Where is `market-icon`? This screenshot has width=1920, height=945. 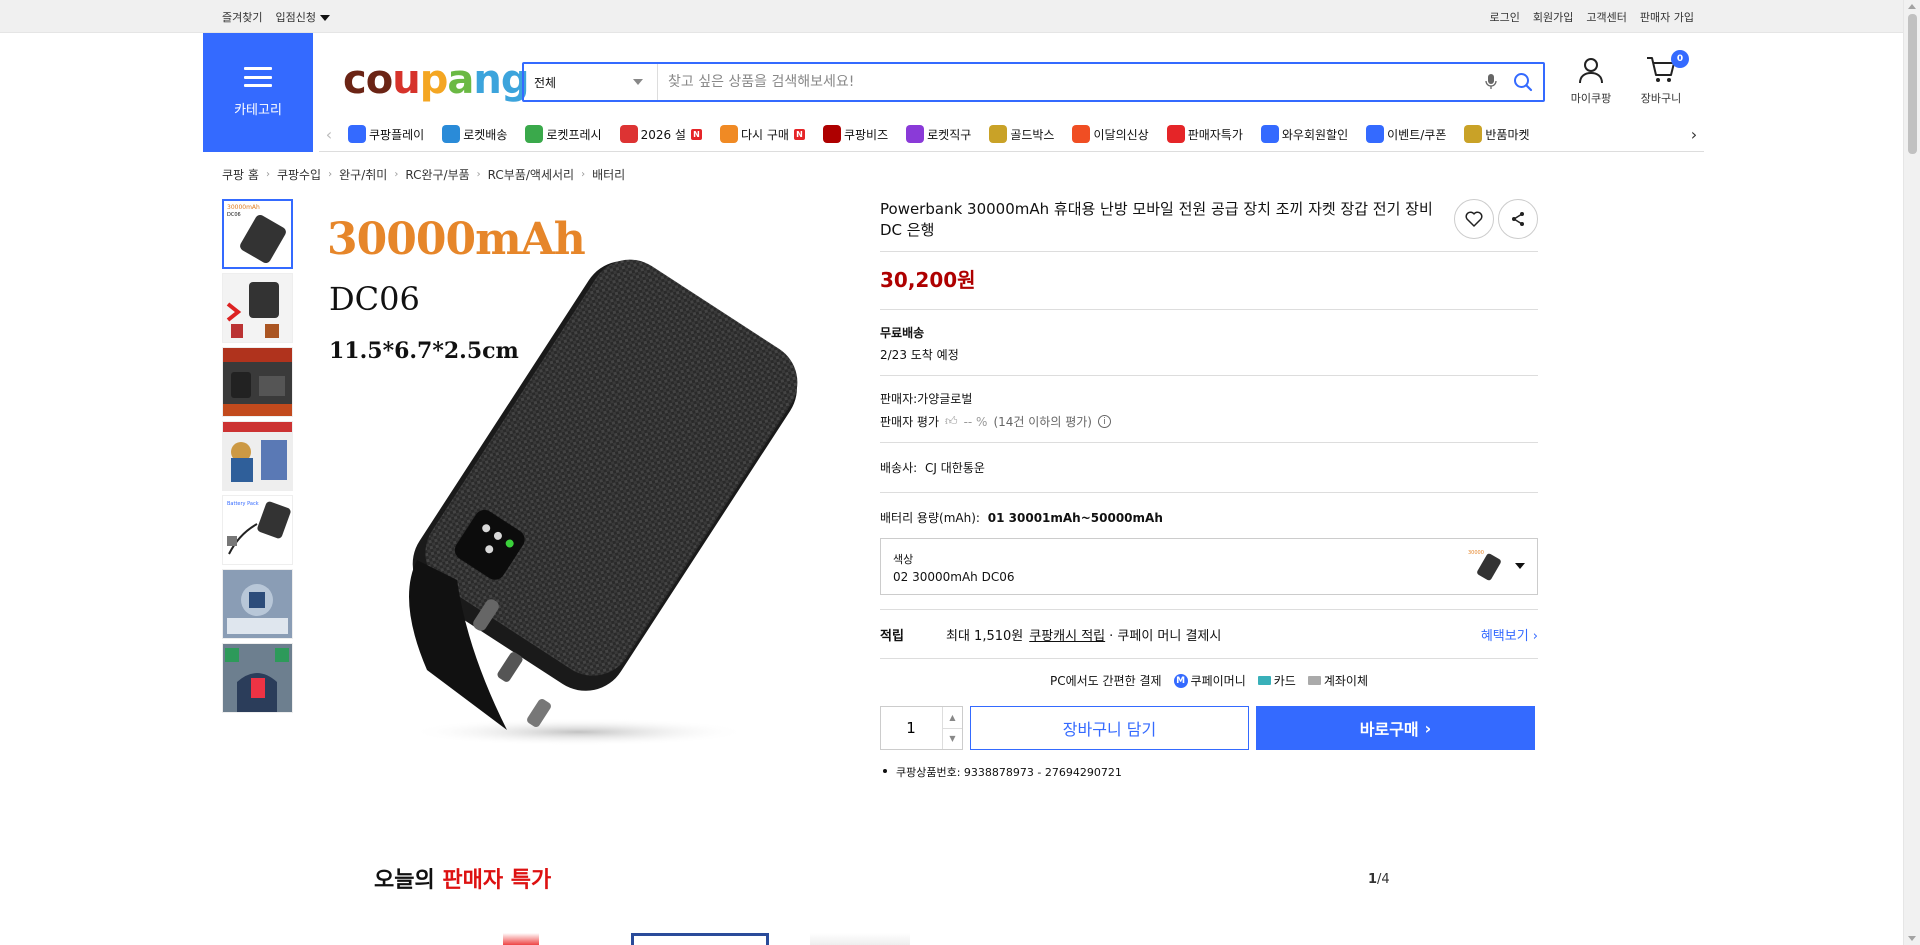
market-icon is located at coordinates (1473, 134).